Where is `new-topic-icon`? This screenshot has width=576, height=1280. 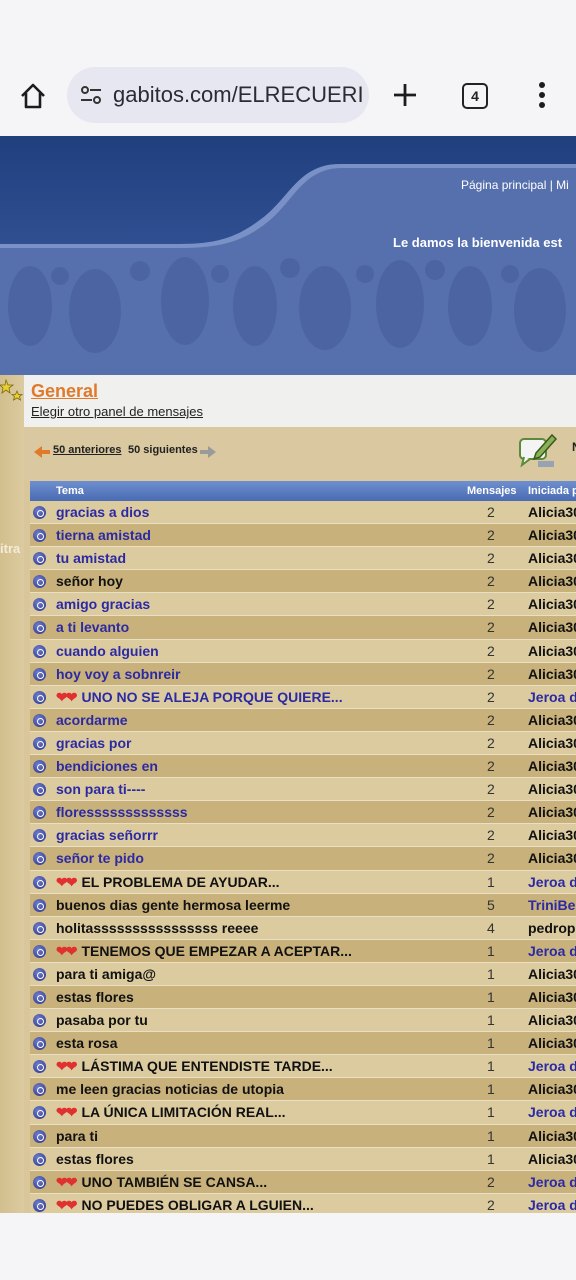 new-topic-icon is located at coordinates (538, 450).